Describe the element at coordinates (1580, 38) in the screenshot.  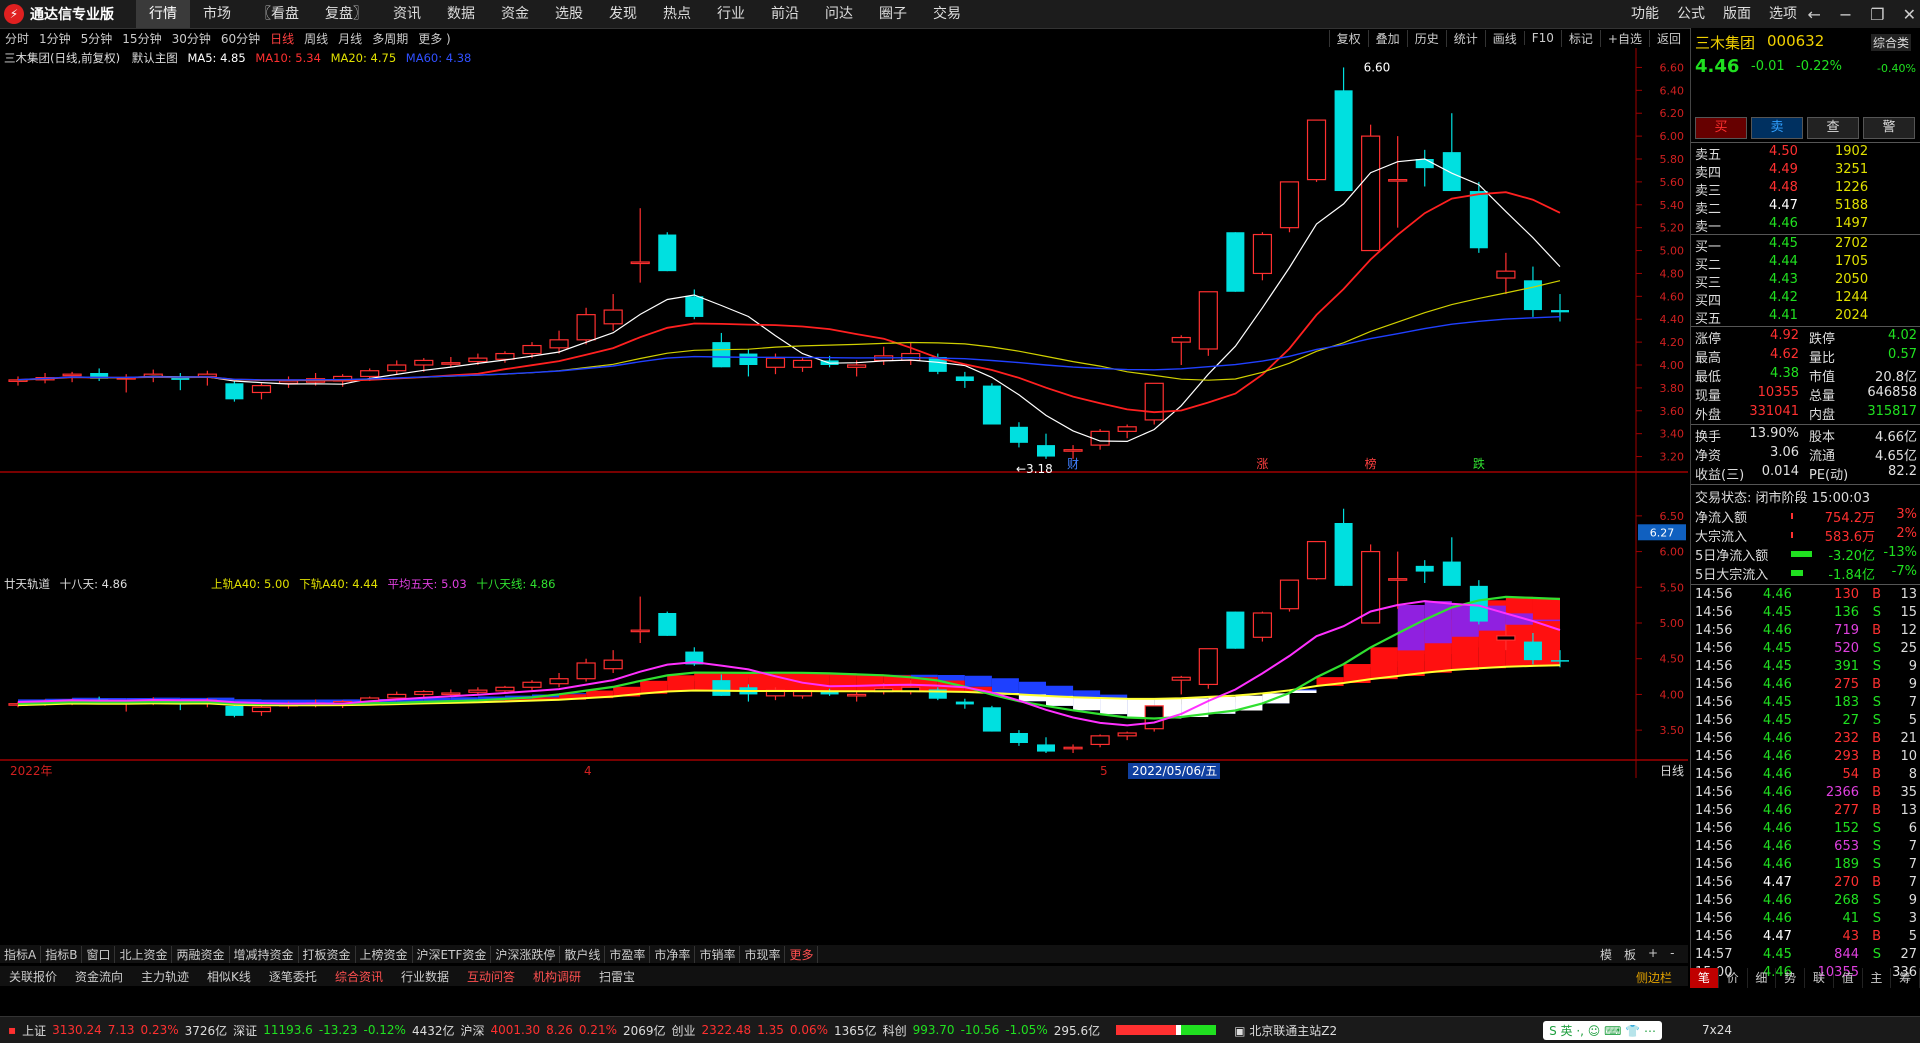
I see `chart-tool-button: 标记` at that location.